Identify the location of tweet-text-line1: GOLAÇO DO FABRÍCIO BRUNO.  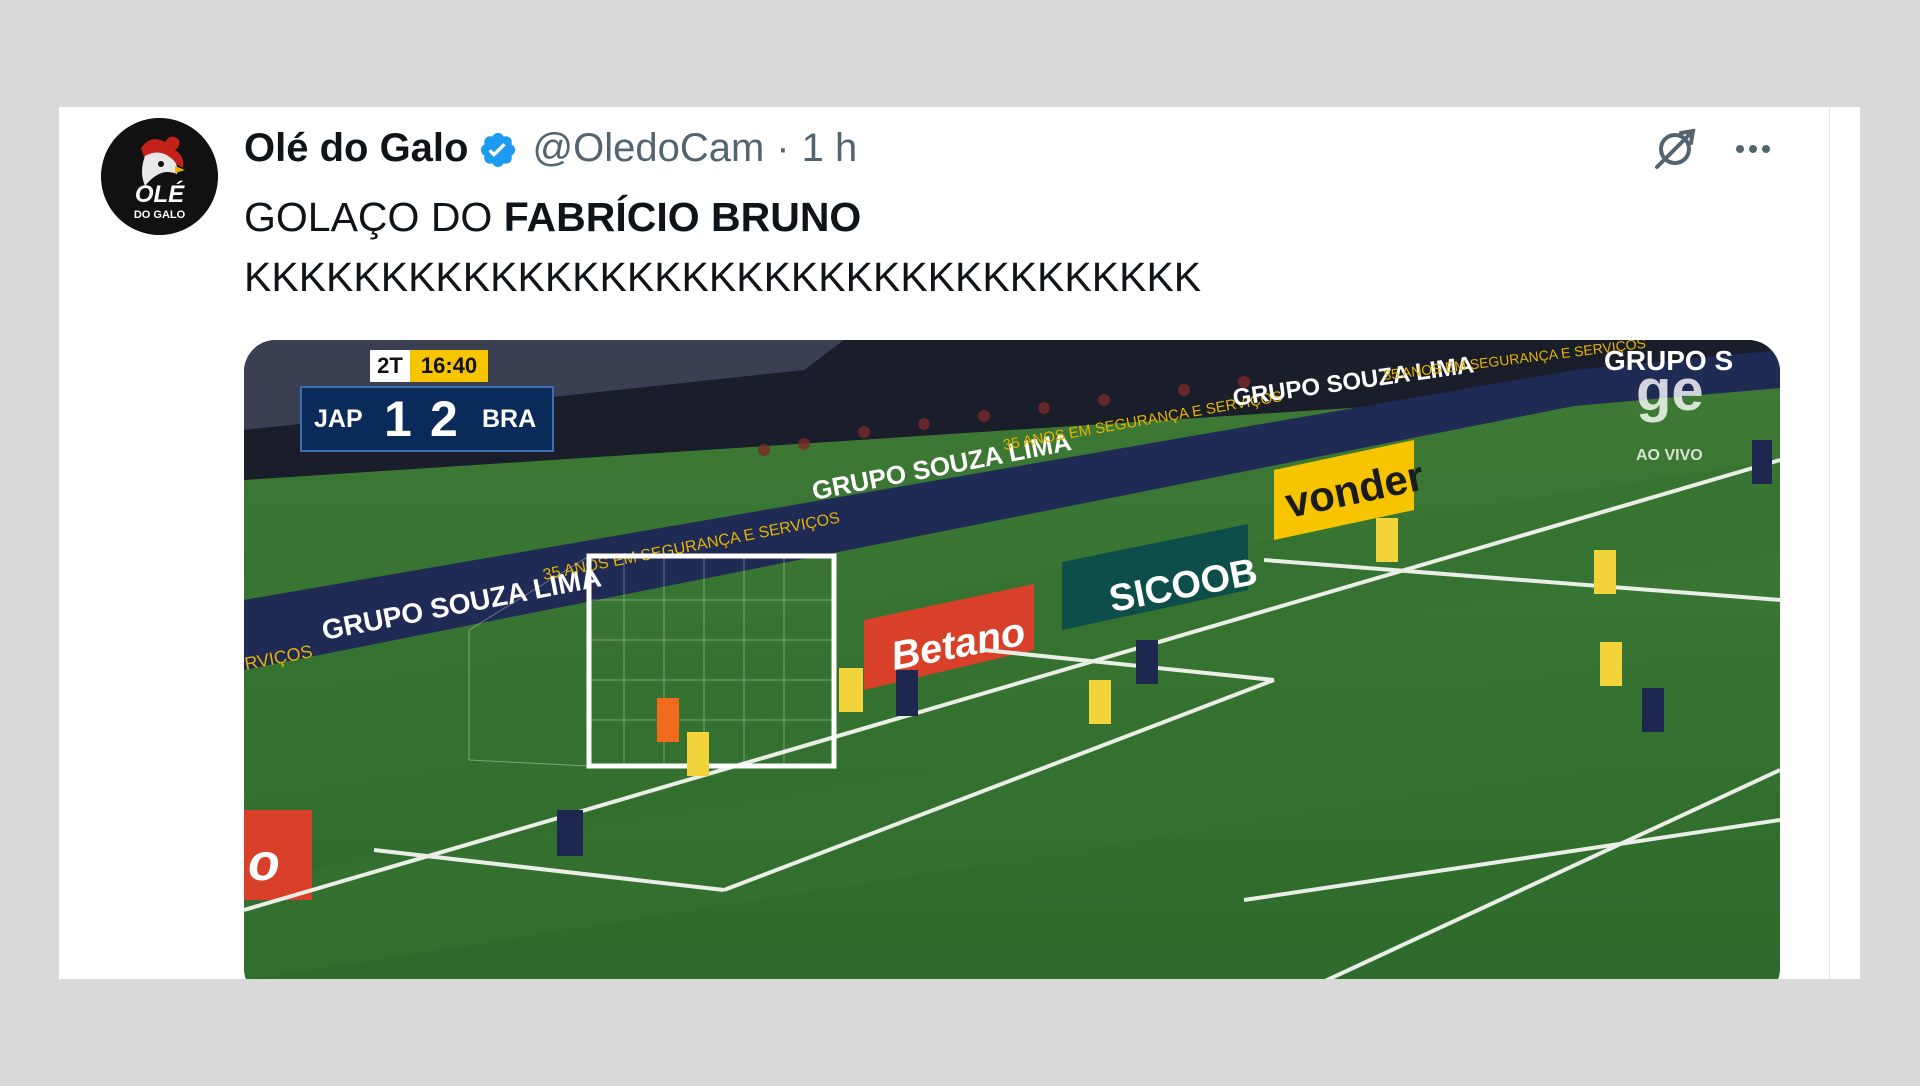
(722, 217).